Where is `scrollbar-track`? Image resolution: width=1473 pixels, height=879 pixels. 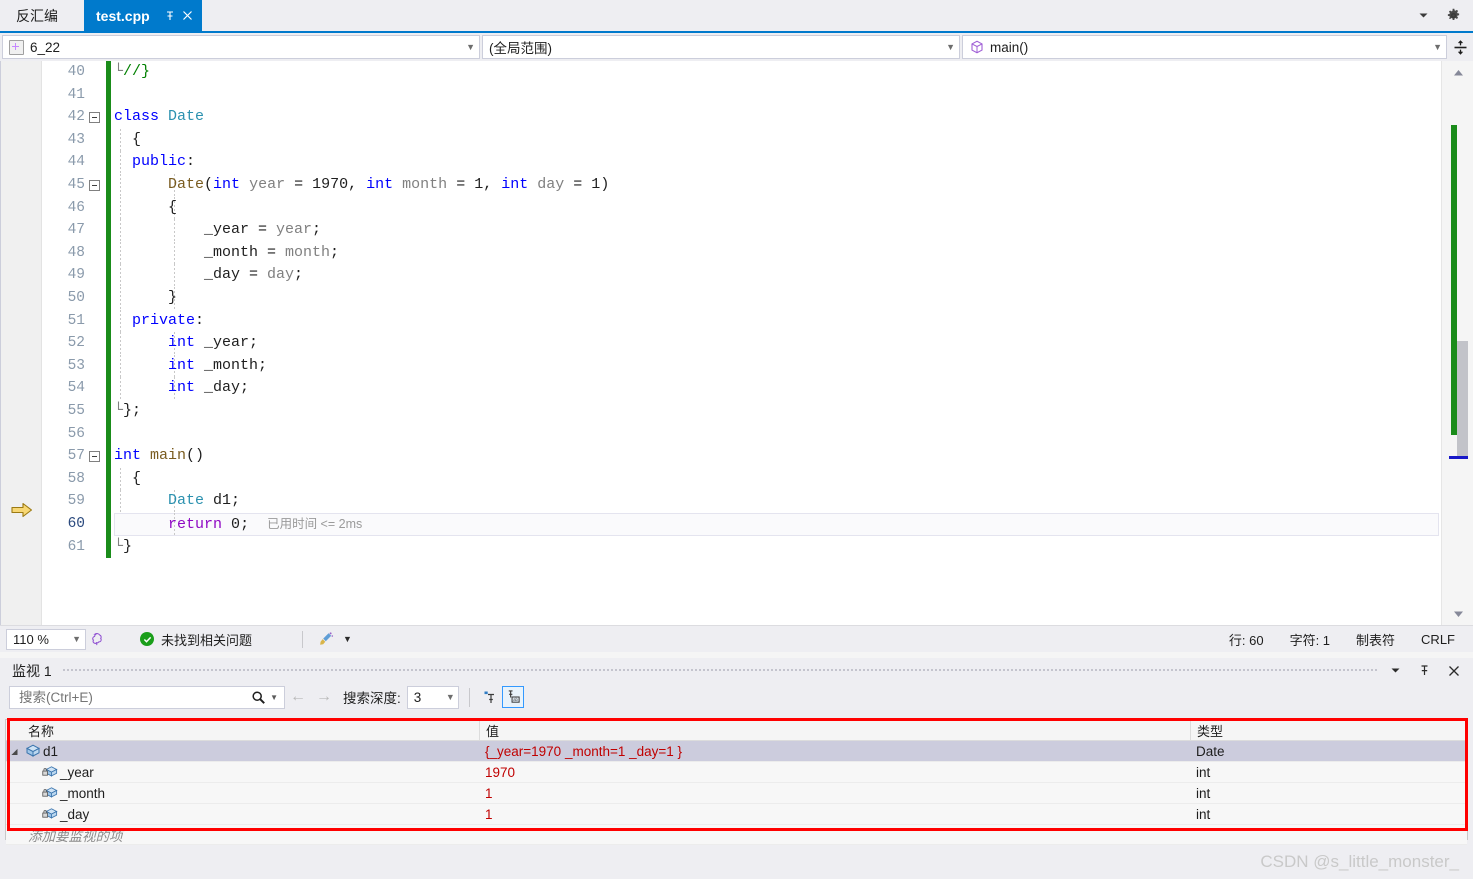 scrollbar-track is located at coordinates (1458, 343).